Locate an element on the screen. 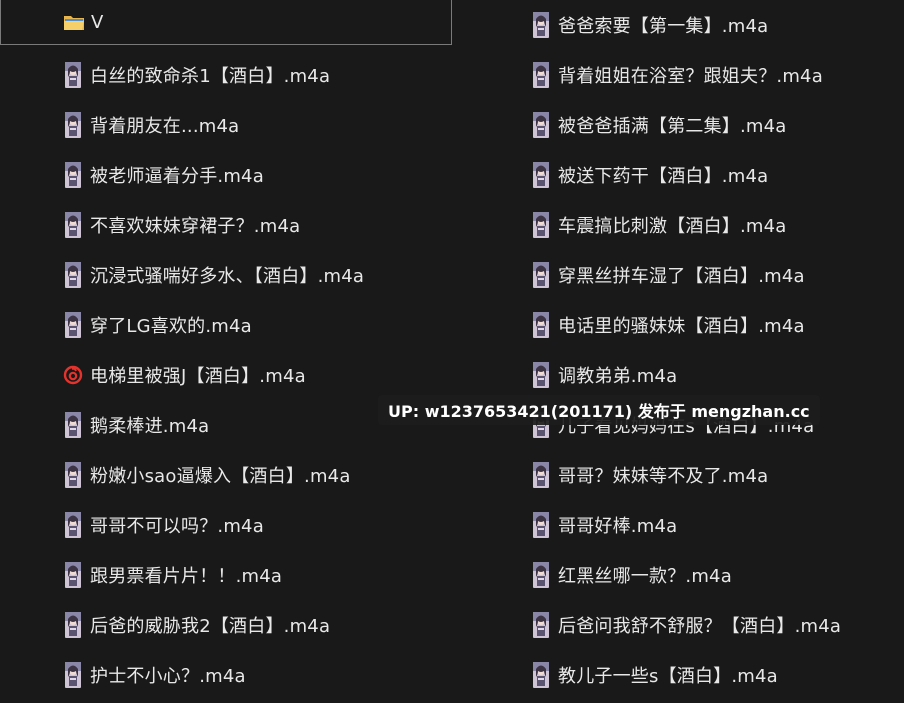  file-item: 被老师逼着分手.m4a is located at coordinates (226, 175).